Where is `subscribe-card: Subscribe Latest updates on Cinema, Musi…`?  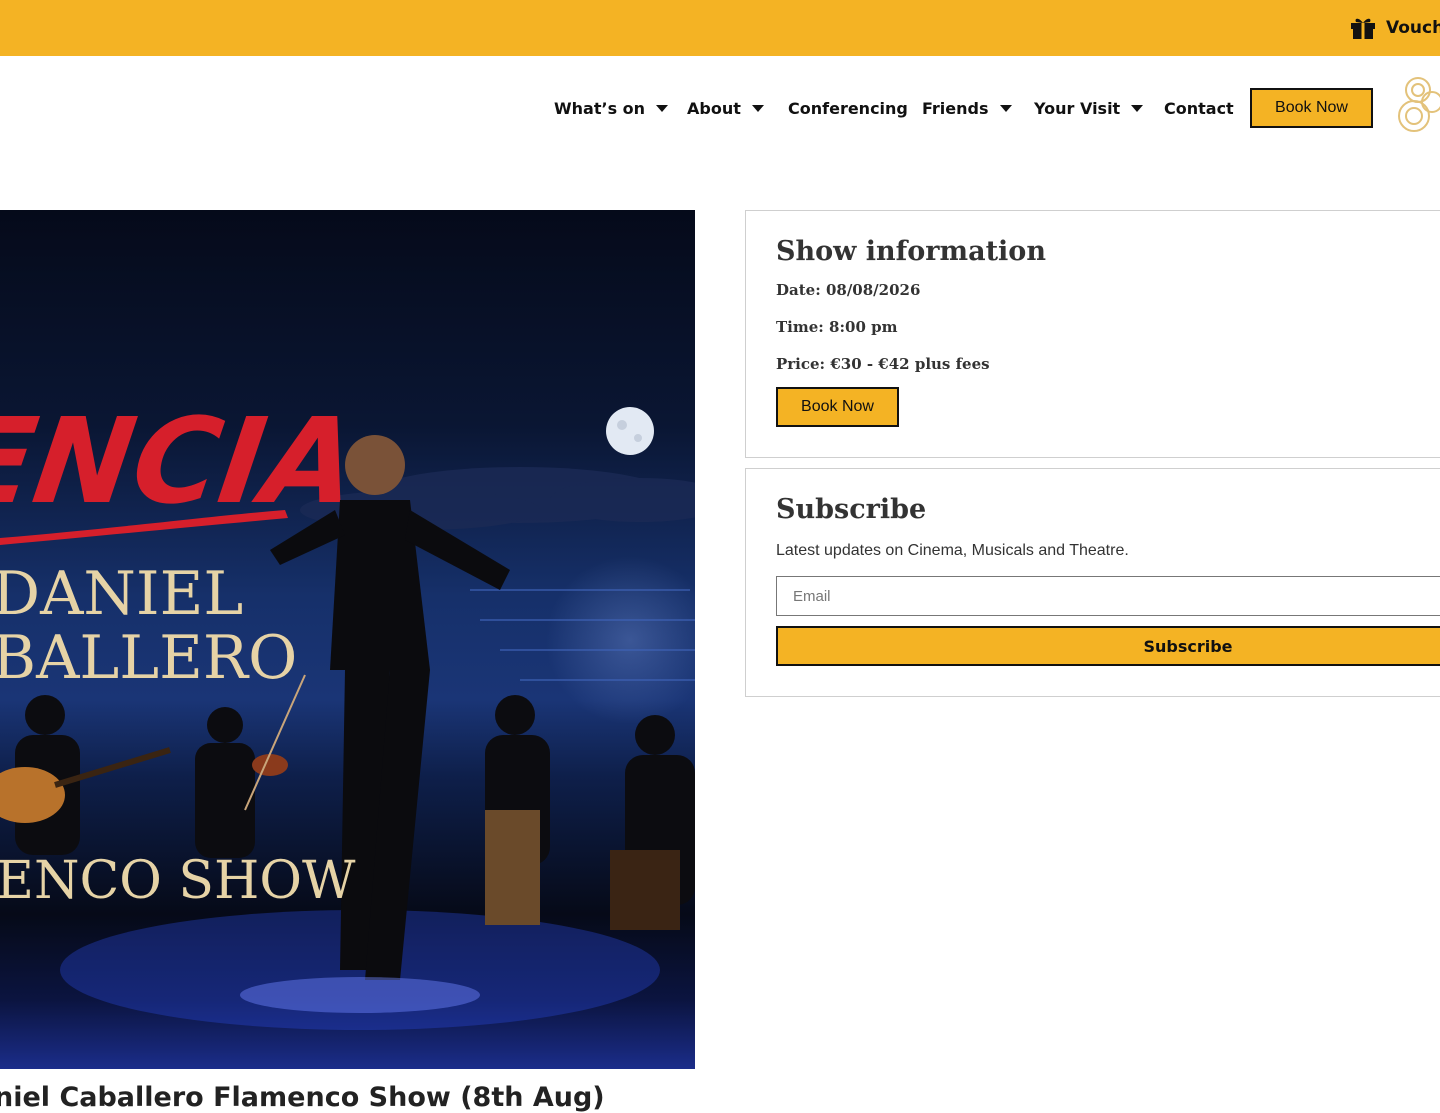
subscribe-card: Subscribe Latest updates on Cinema, Musi… is located at coordinates (1092, 582).